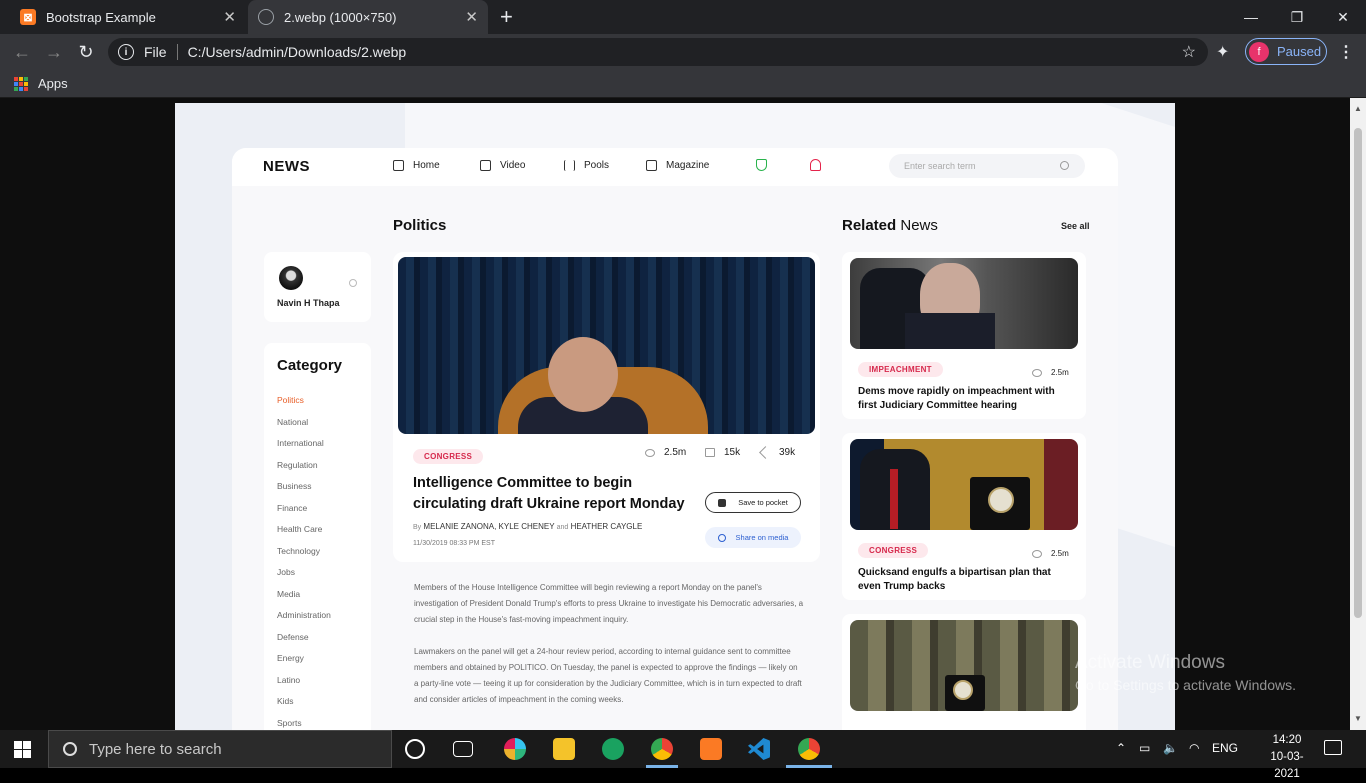 This screenshot has width=1366, height=783. I want to click on chevron-up-icon: ⌃, so click(1121, 748).